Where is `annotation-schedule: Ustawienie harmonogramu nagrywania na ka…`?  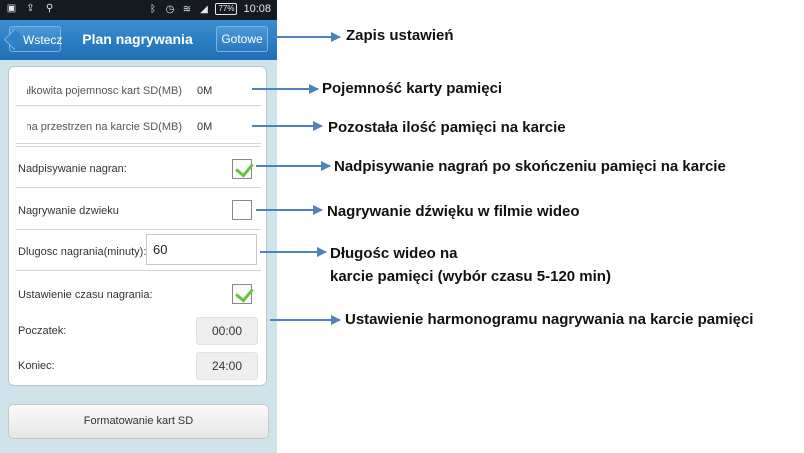
annotation-schedule: Ustawienie harmonogramu nagrywania na ka… is located at coordinates (549, 319).